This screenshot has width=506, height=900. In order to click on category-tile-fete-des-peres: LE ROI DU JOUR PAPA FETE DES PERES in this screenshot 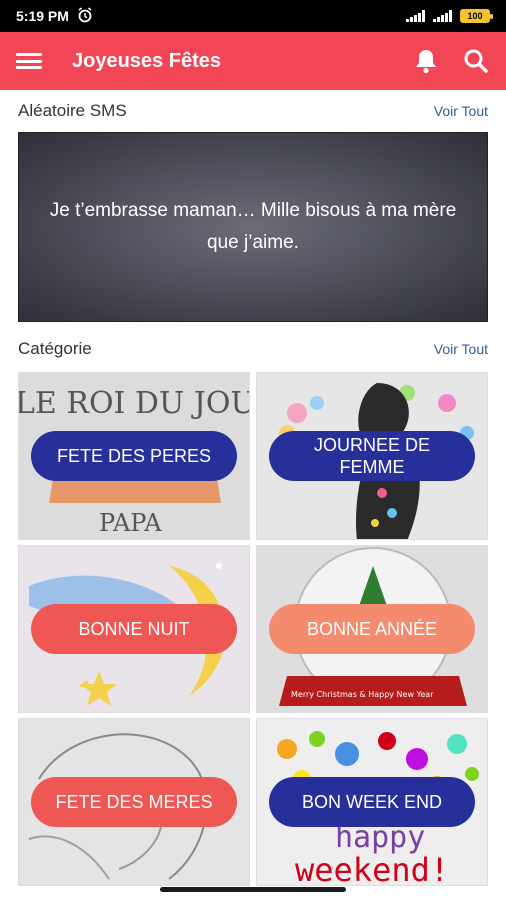, I will do `click(134, 456)`.